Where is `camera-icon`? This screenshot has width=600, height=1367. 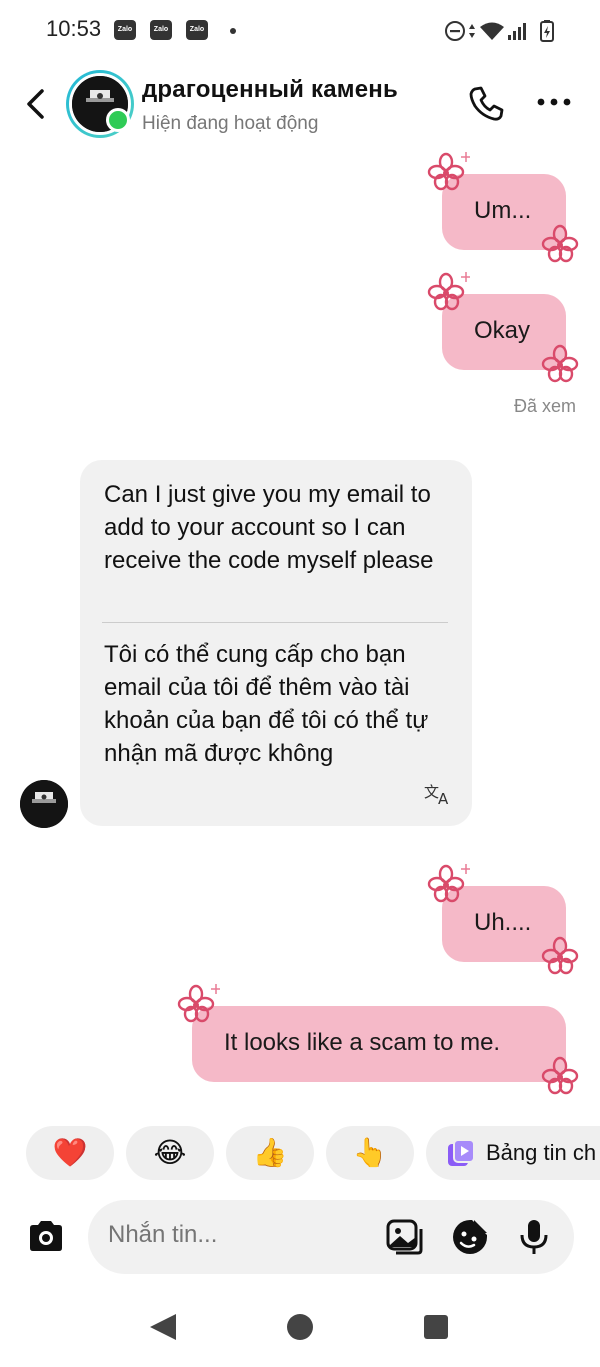 camera-icon is located at coordinates (46, 1236).